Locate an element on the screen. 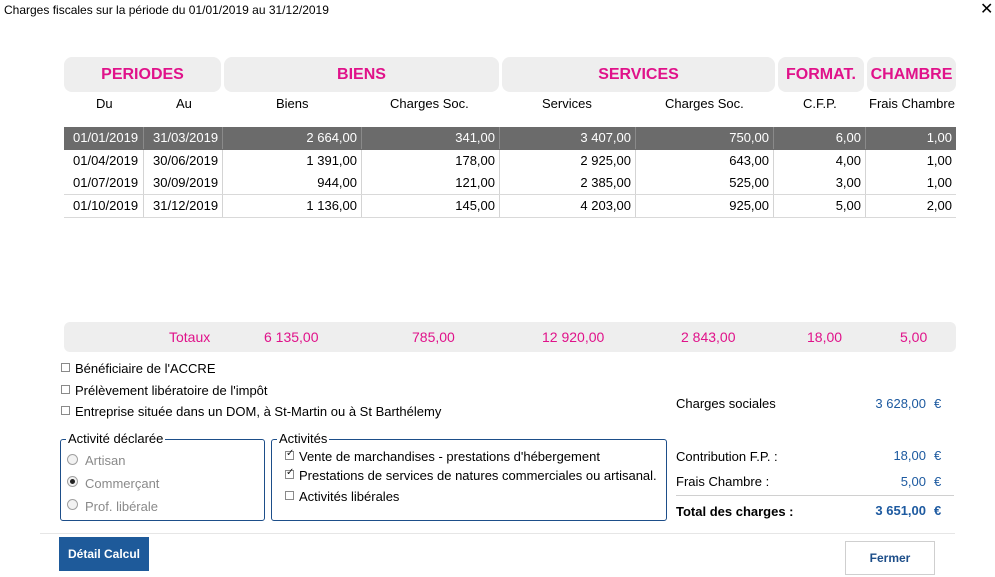 This screenshot has height=577, width=995. commercant-label: Commerçant is located at coordinates (122, 483).